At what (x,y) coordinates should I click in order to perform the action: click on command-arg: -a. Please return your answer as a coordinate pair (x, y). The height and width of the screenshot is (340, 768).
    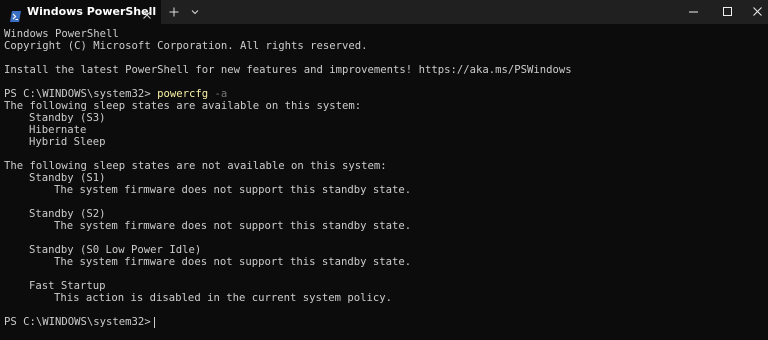
    Looking at the image, I should click on (221, 94).